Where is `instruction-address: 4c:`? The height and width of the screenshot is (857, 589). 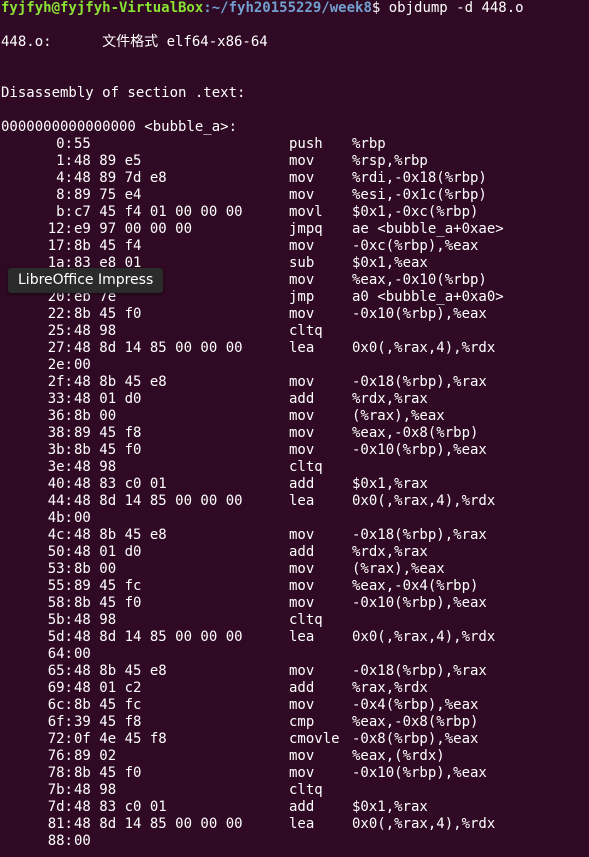 instruction-address: 4c: is located at coordinates (60, 535).